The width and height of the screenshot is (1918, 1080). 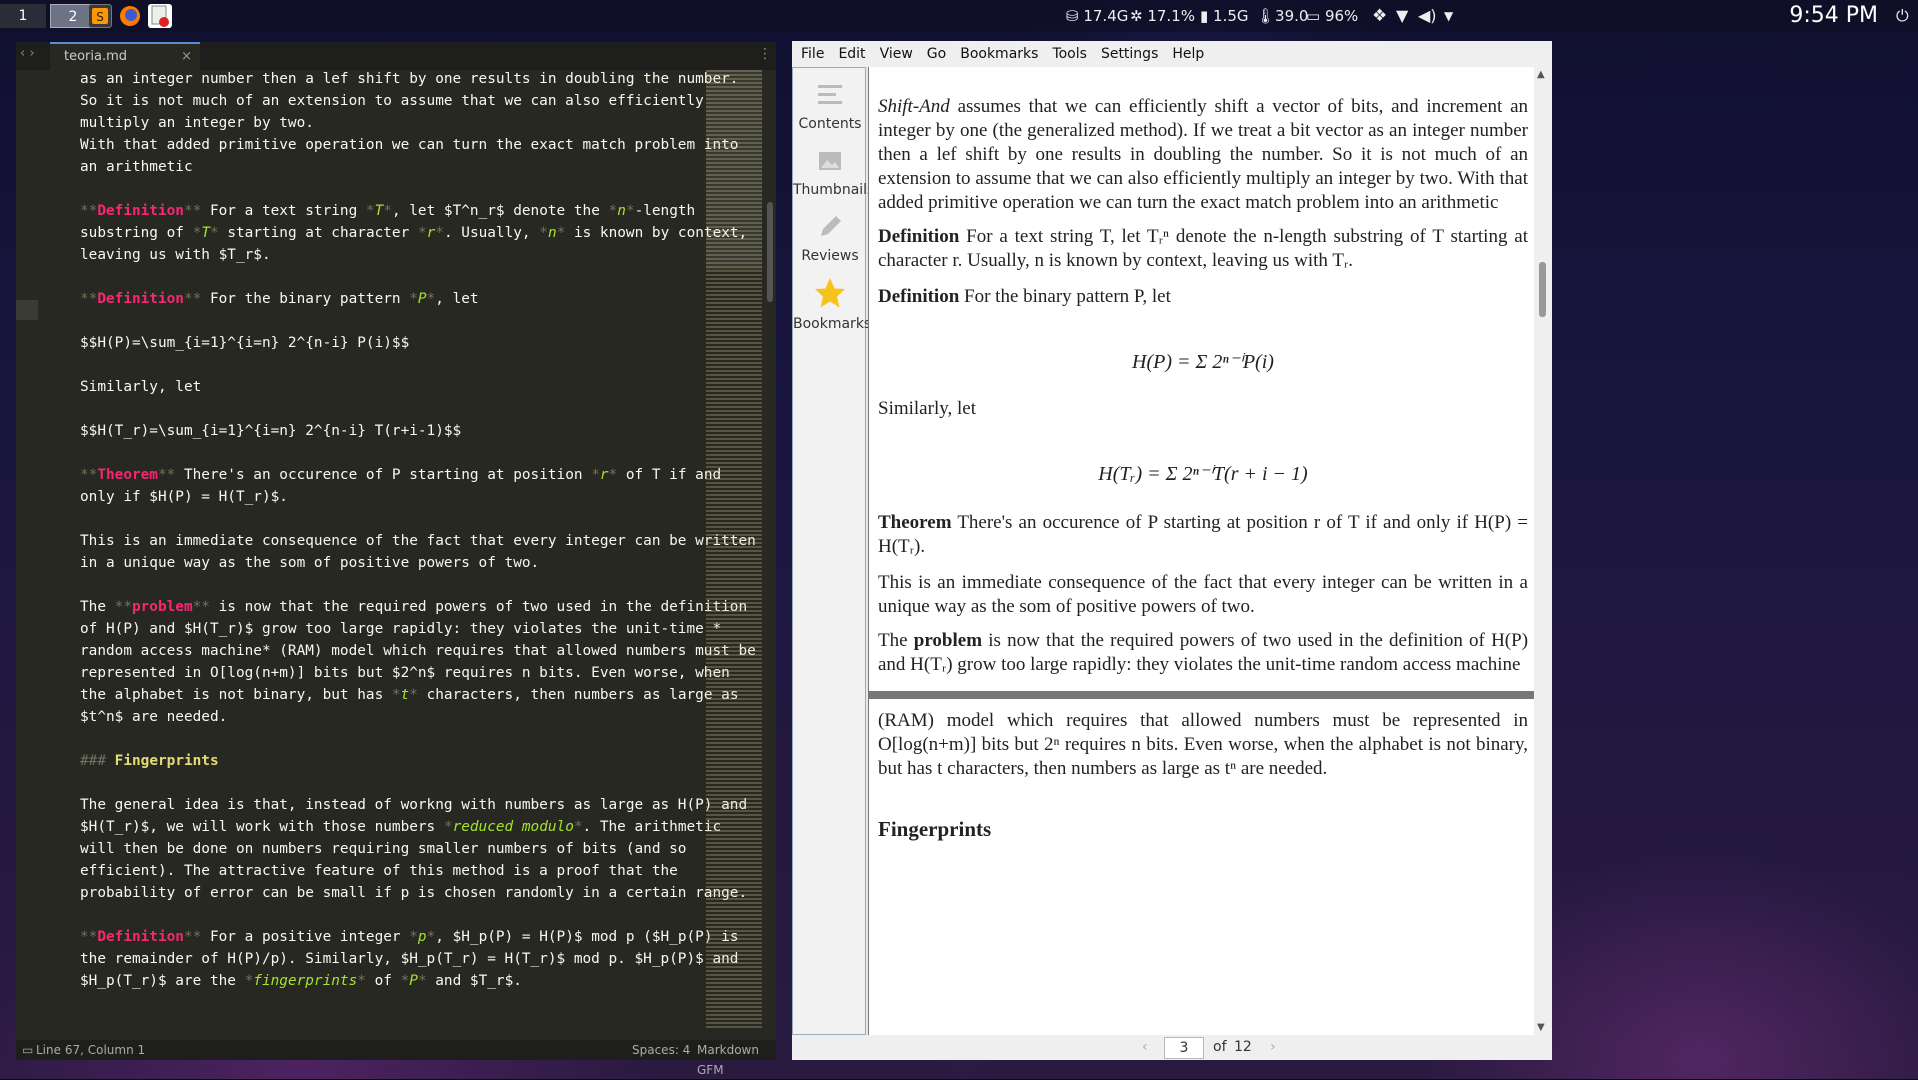 What do you see at coordinates (1069, 54) in the screenshot?
I see `menu-tools: Tools` at bounding box center [1069, 54].